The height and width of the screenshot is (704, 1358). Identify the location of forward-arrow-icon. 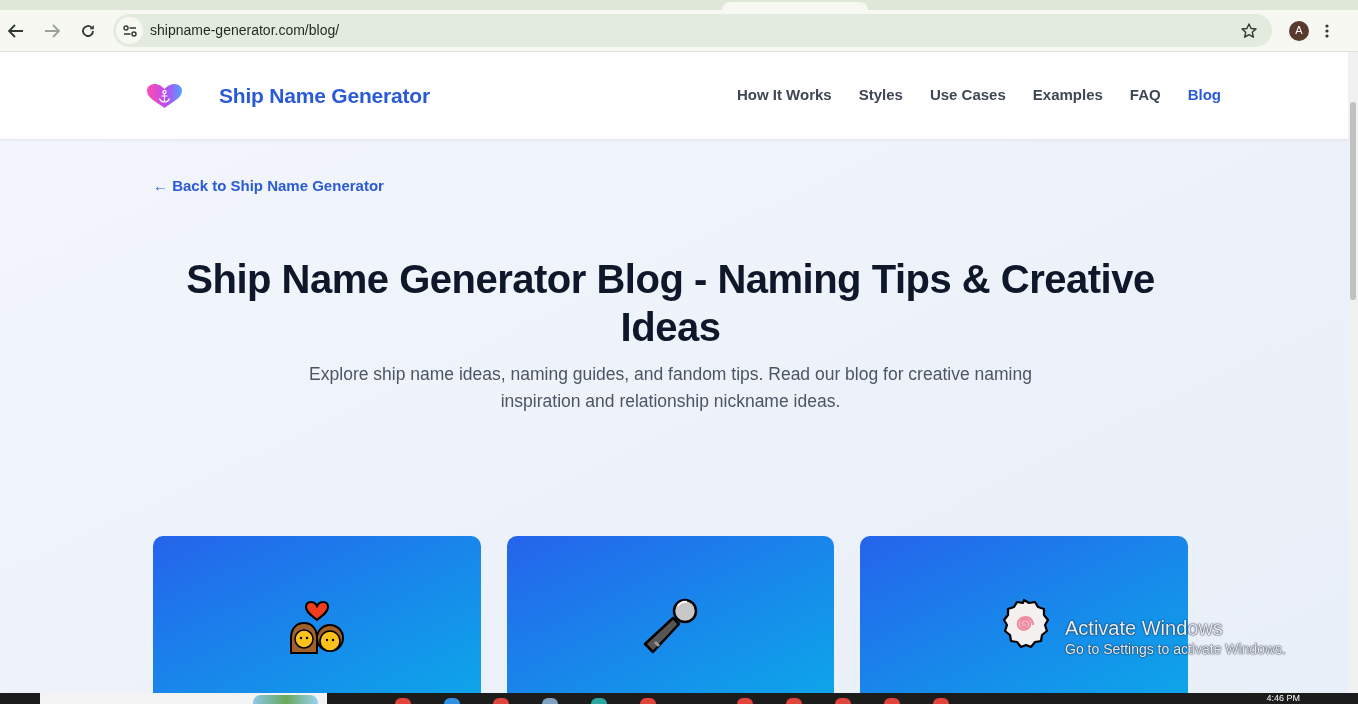
(52, 30).